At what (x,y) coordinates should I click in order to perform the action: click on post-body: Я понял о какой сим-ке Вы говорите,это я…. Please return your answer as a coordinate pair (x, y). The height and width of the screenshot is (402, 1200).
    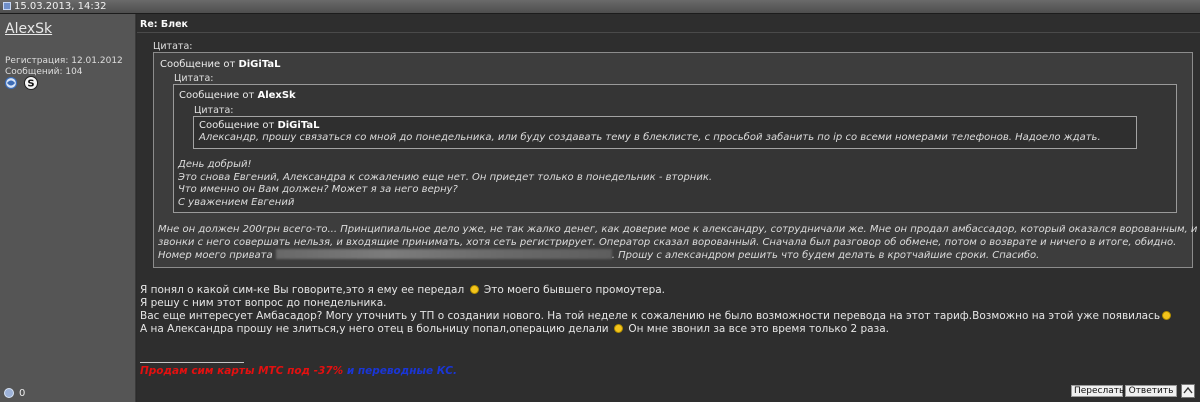
    Looking at the image, I should click on (656, 310).